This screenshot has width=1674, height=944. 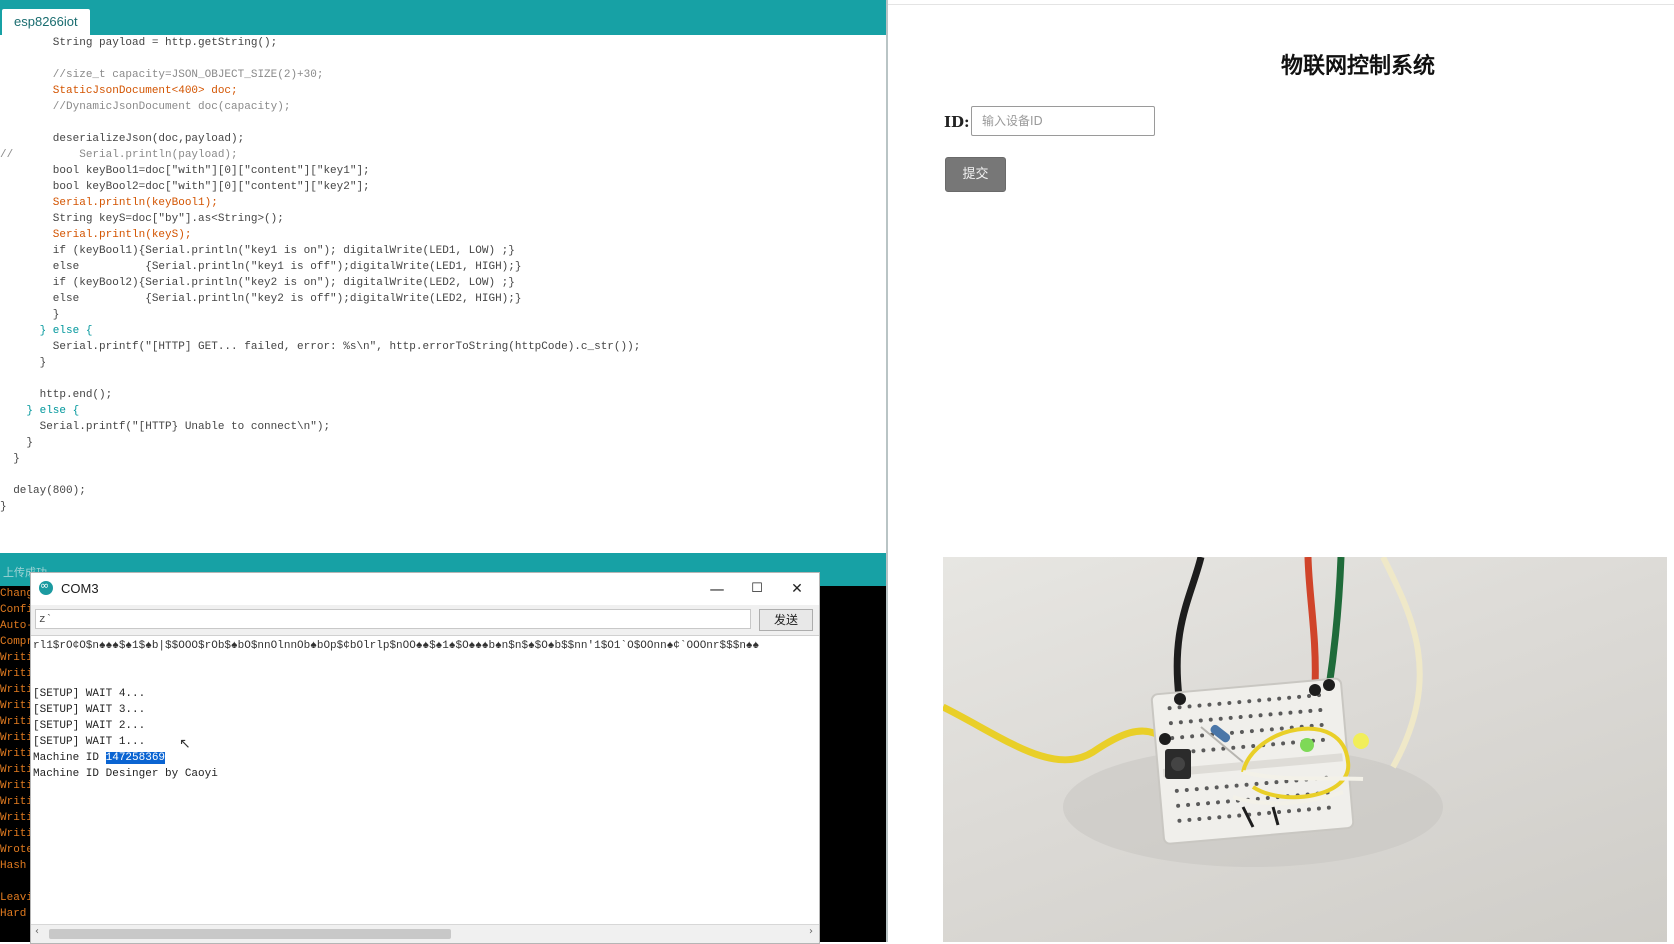 I want to click on console-line: Hash, so click(x=17, y=866).